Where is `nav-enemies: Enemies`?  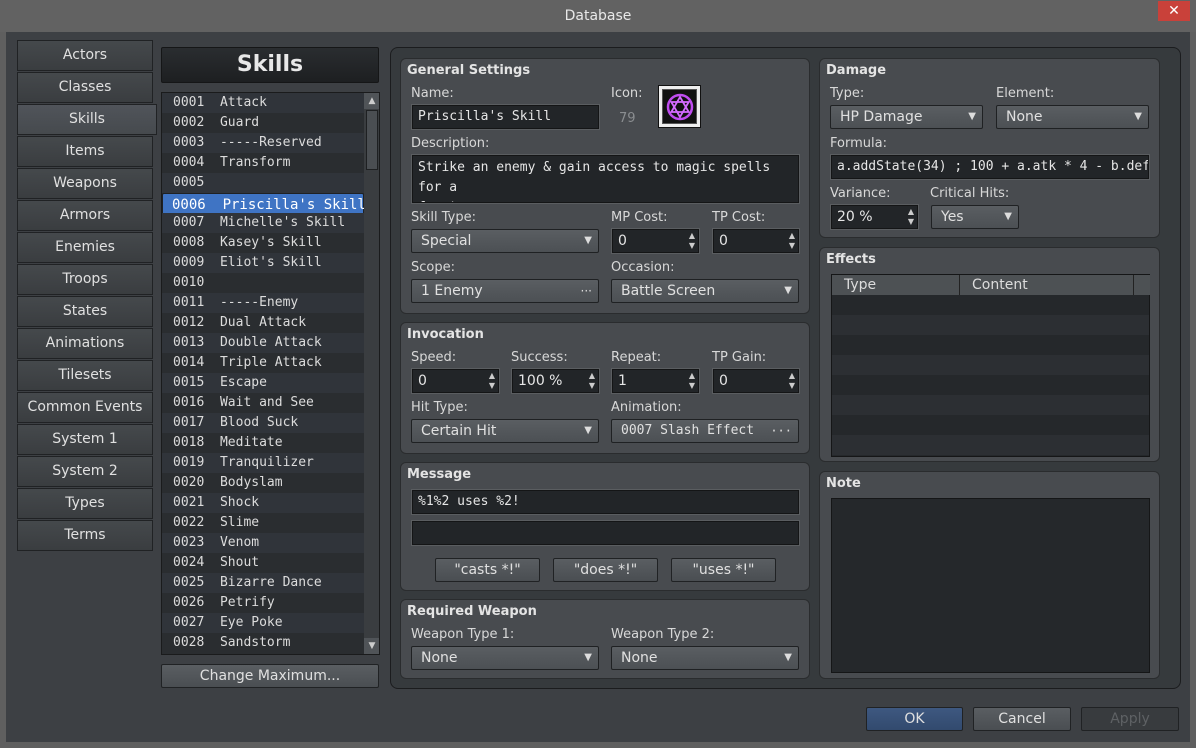 nav-enemies: Enemies is located at coordinates (85, 247).